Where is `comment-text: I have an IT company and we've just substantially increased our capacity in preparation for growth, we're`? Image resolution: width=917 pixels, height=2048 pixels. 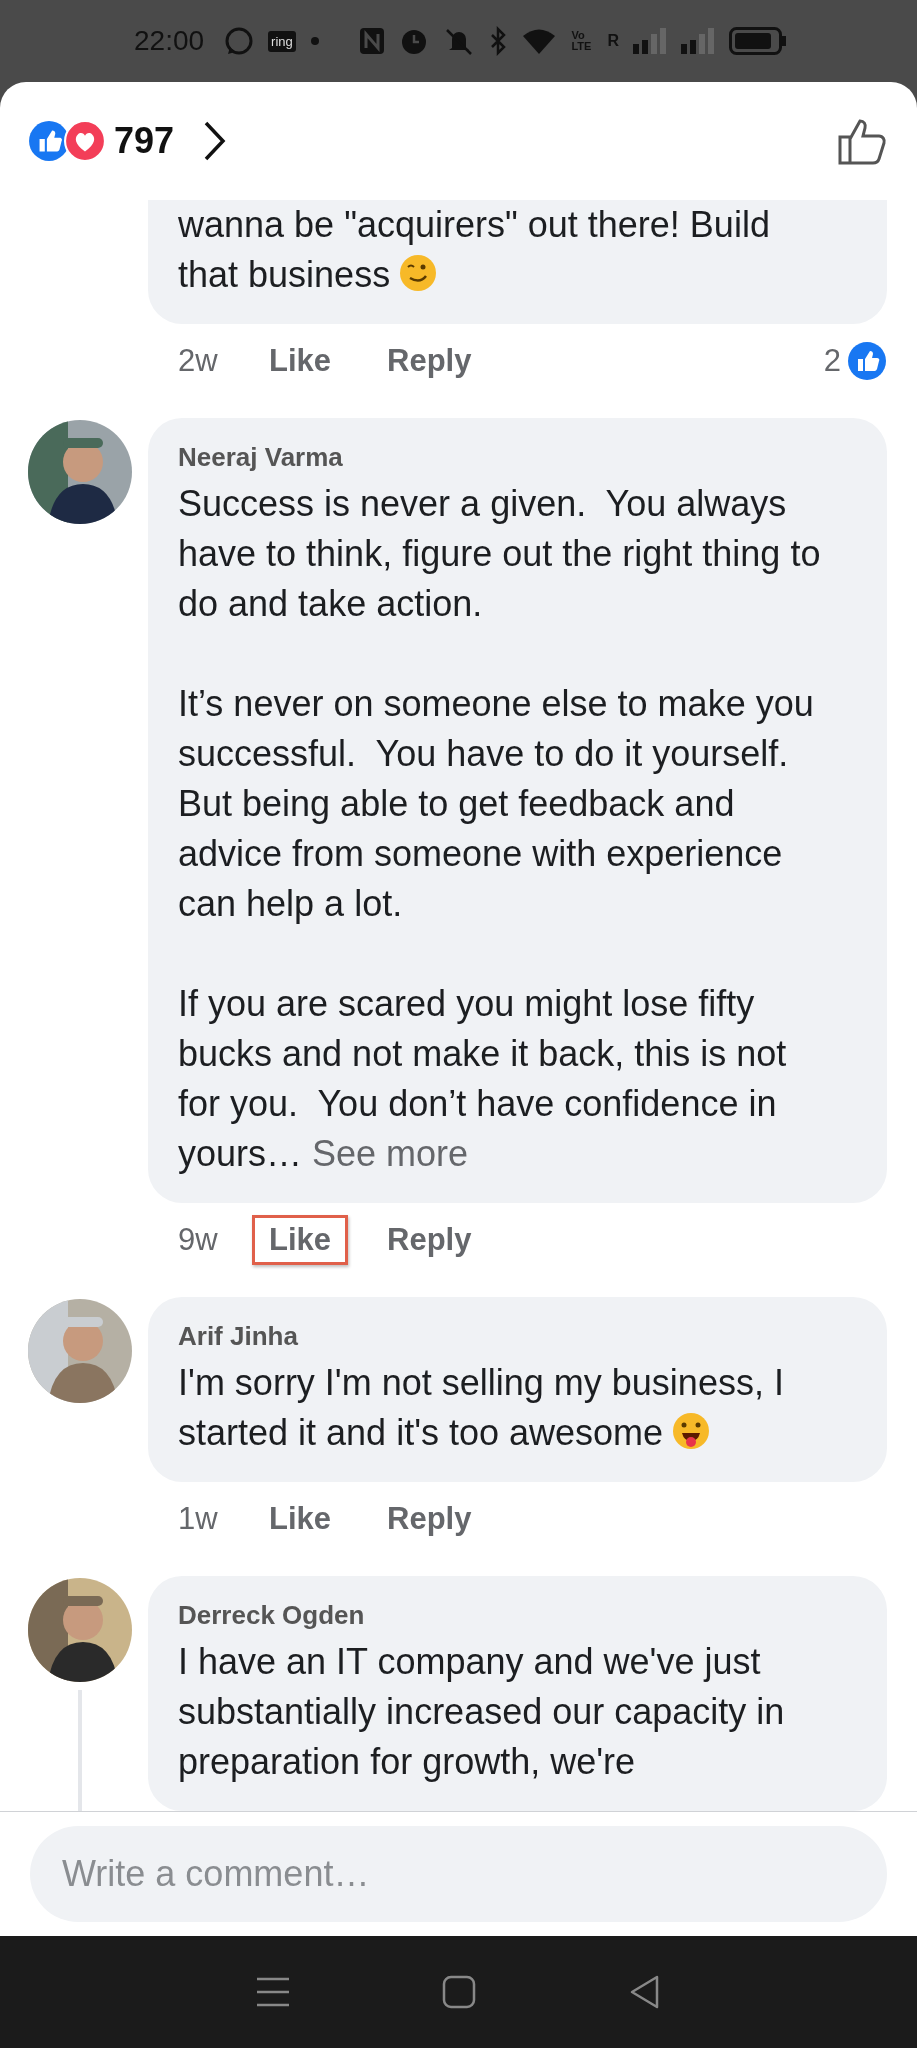 comment-text: I have an IT company and we've just substantially increased our capacity in preparation for growth, we're is located at coordinates (482, 1712).